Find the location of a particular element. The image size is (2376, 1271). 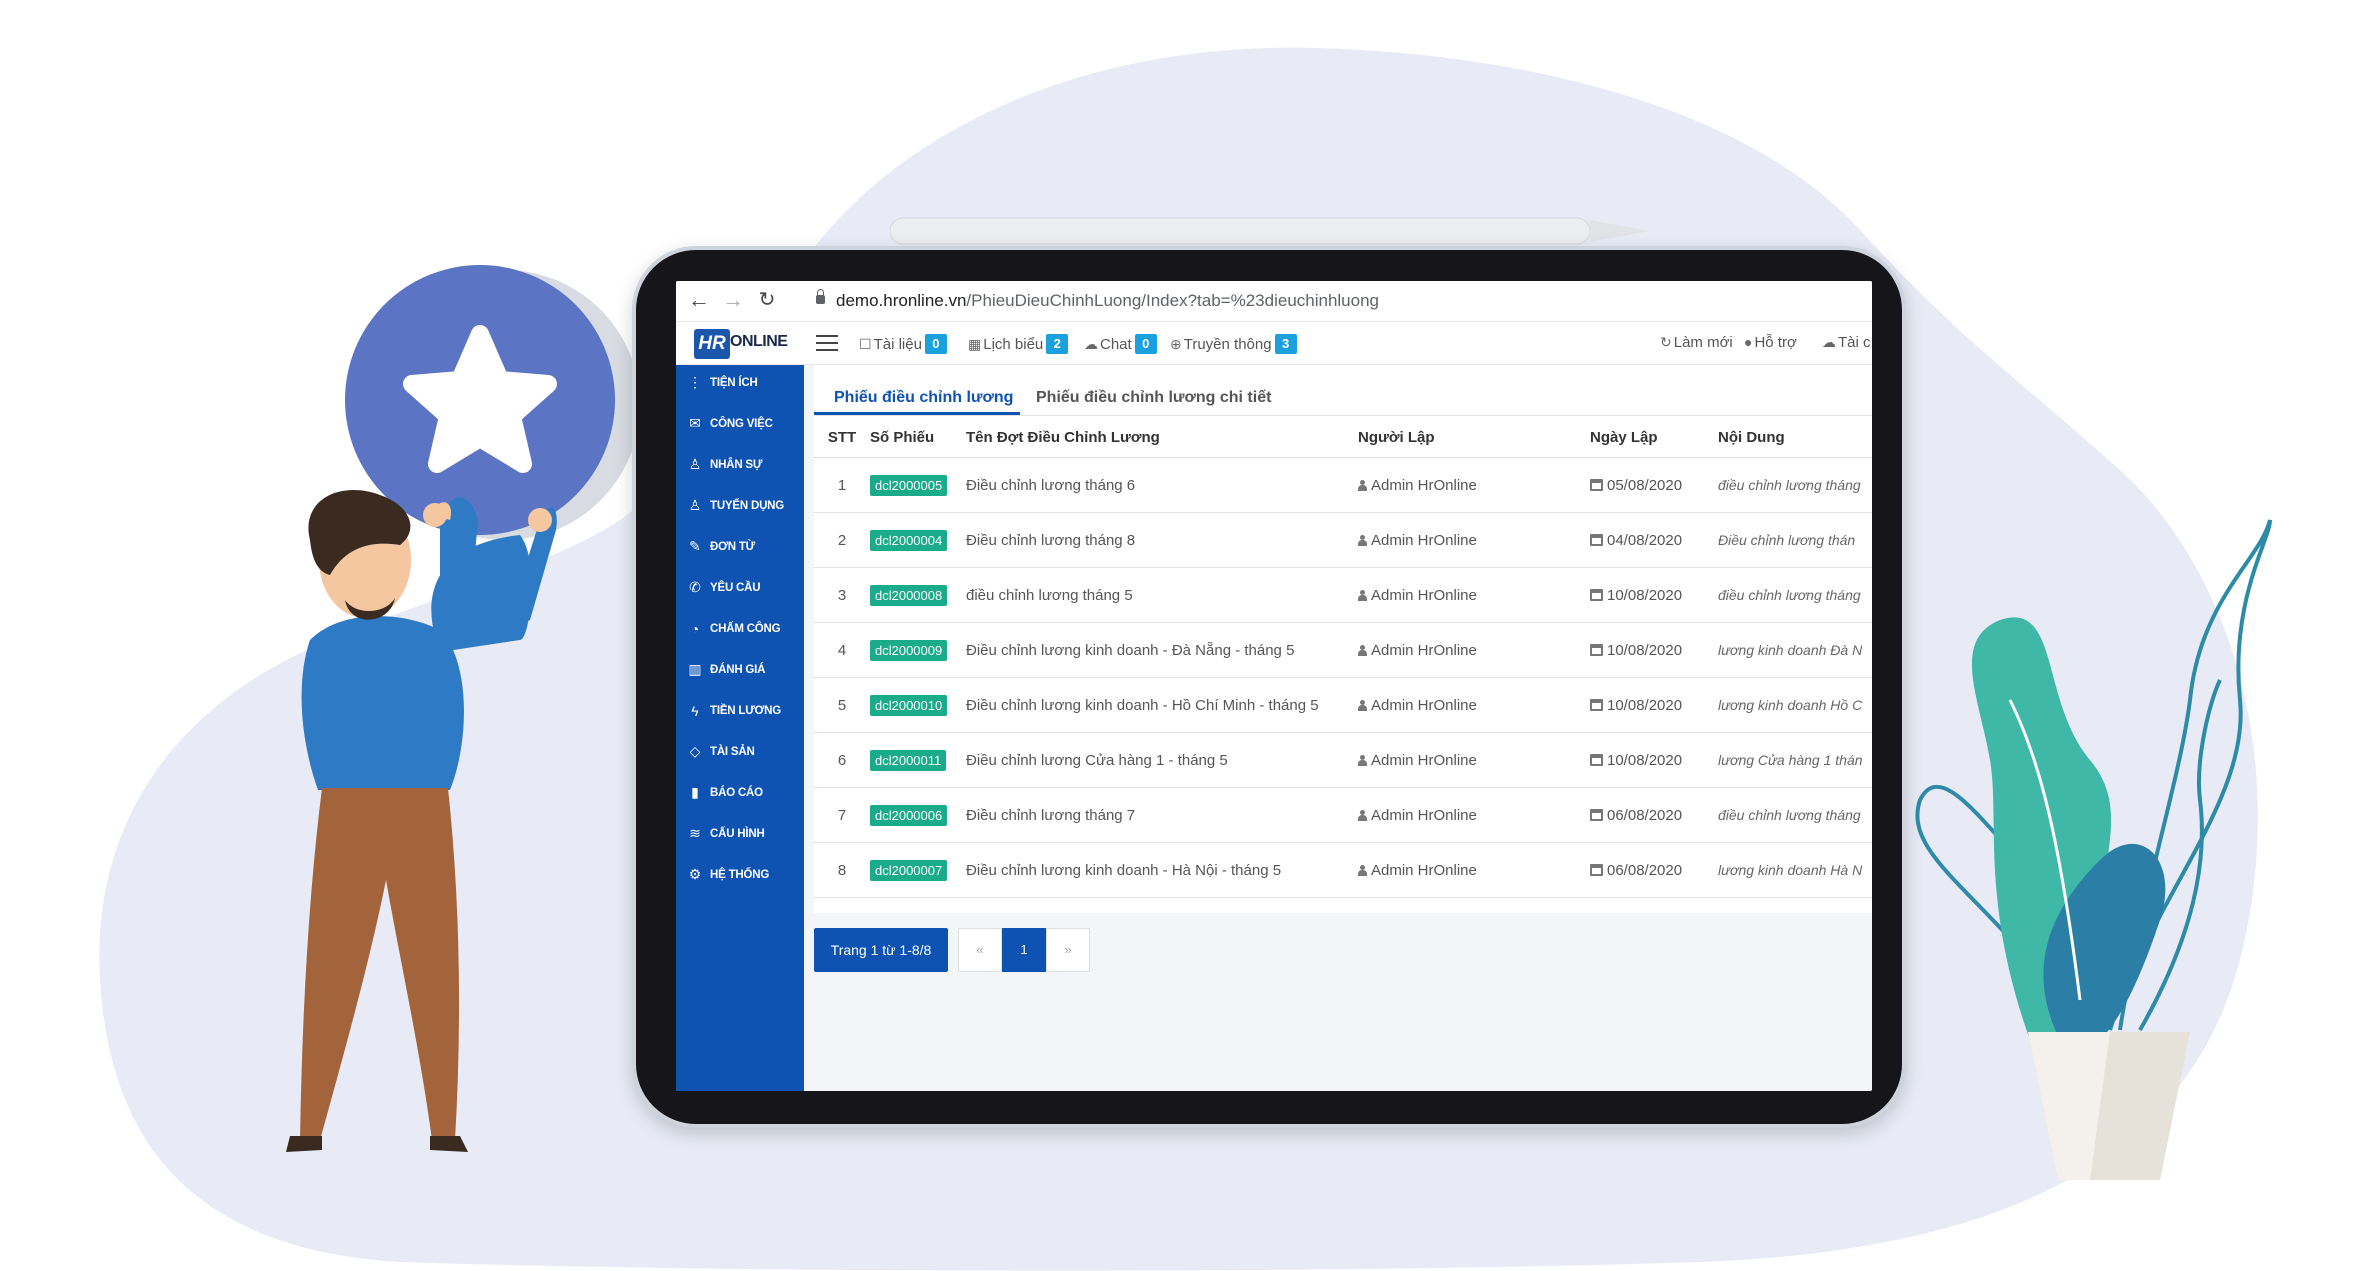

refresh-icon: ↻ is located at coordinates (1666, 342).